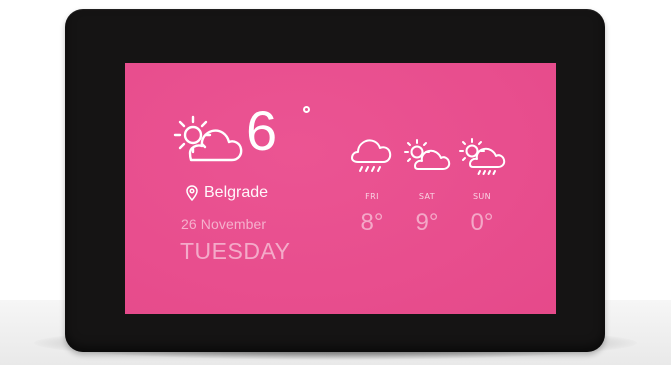 This screenshot has height=365, width=671. Describe the element at coordinates (427, 222) in the screenshot. I see `forecast-temperature: 9°` at that location.